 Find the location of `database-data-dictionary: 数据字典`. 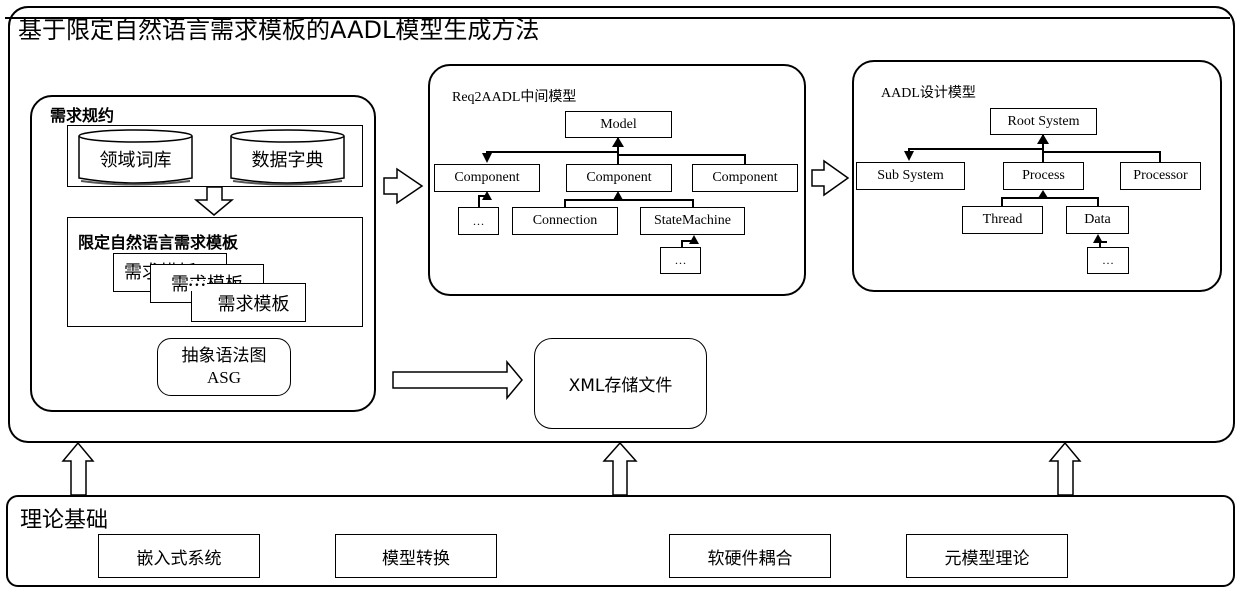

database-data-dictionary: 数据字典 is located at coordinates (287, 157).